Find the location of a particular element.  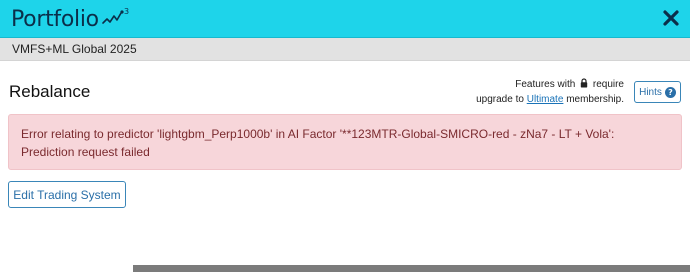

trading-system-name: VMFS+ML Global 2025 is located at coordinates (74, 49).